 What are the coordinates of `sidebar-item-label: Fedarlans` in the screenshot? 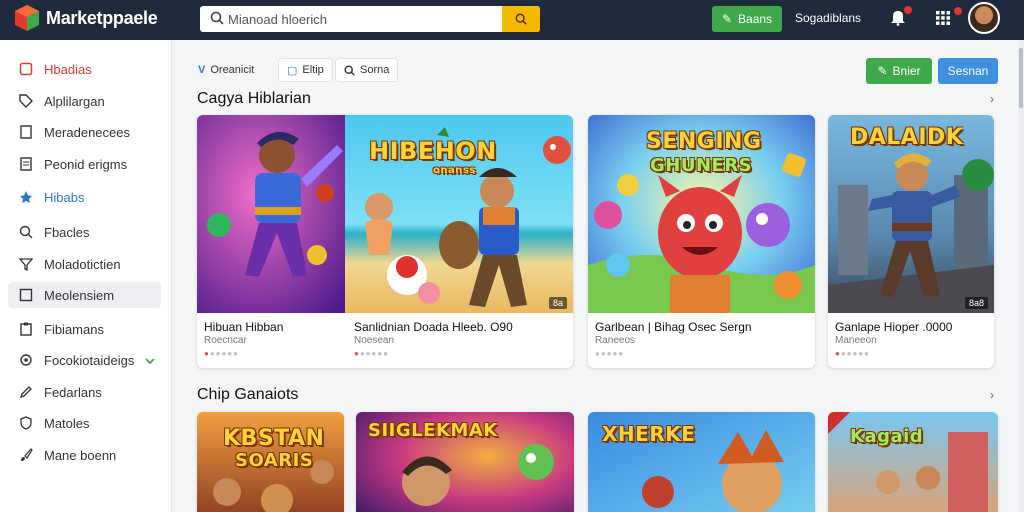 It's located at (73, 392).